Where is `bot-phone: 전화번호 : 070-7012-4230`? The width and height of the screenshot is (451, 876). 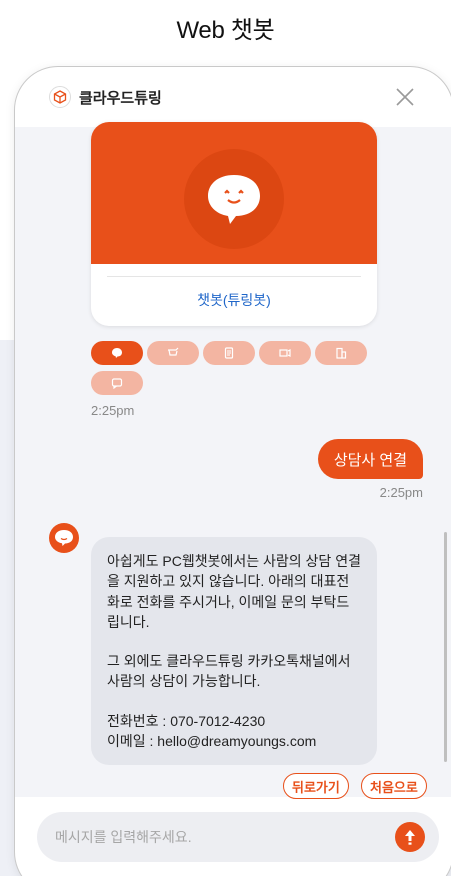
bot-phone: 전화번호 : 070-7012-4230 is located at coordinates (186, 720).